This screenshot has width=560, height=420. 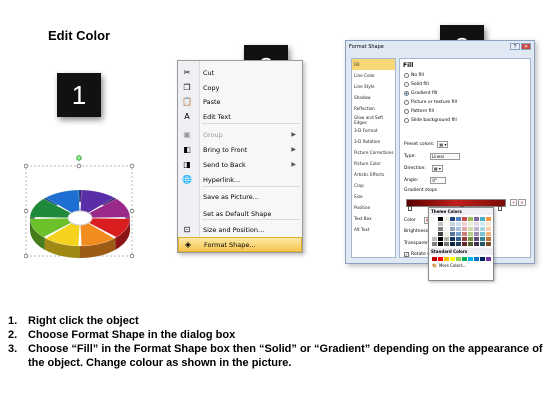 I want to click on fill-option-radio: Solid fill, so click(x=416, y=84).